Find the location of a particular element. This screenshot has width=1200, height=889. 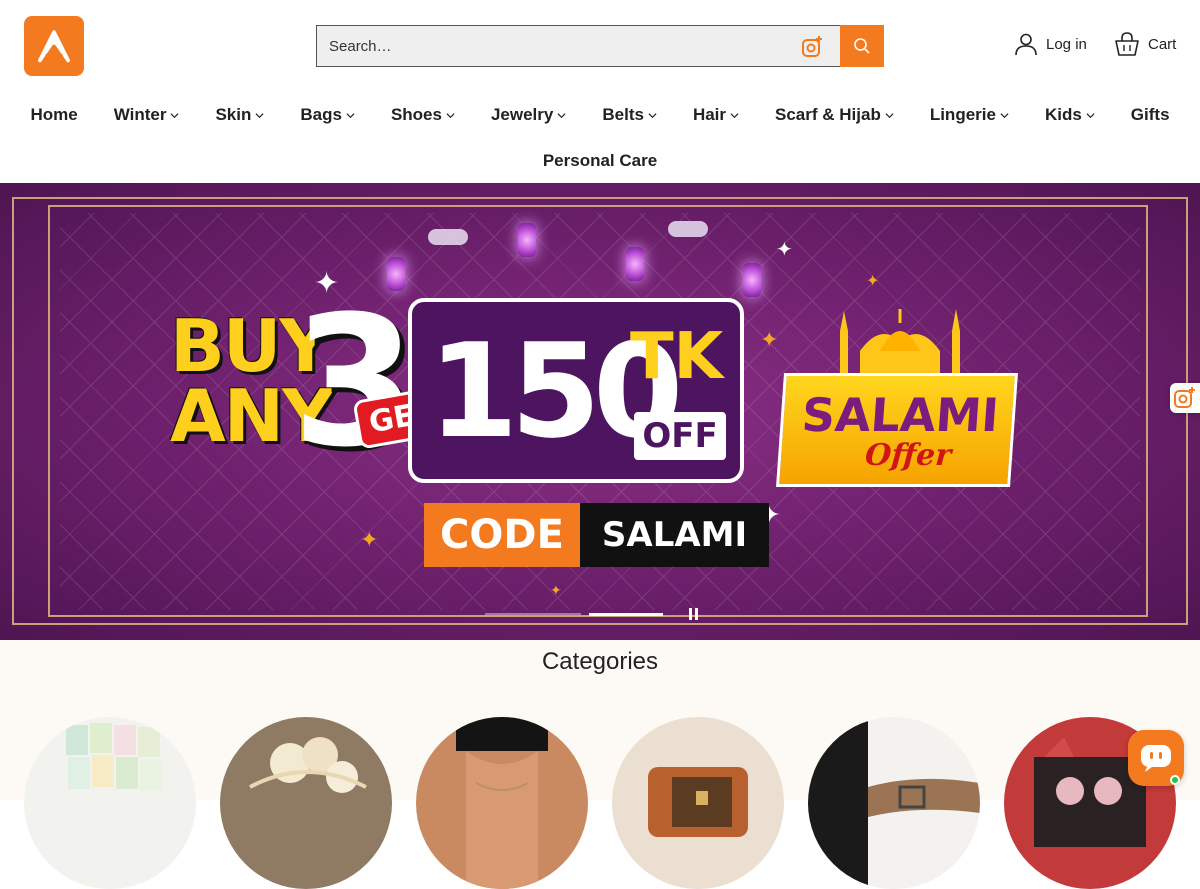

logo-icon is located at coordinates (54, 46).